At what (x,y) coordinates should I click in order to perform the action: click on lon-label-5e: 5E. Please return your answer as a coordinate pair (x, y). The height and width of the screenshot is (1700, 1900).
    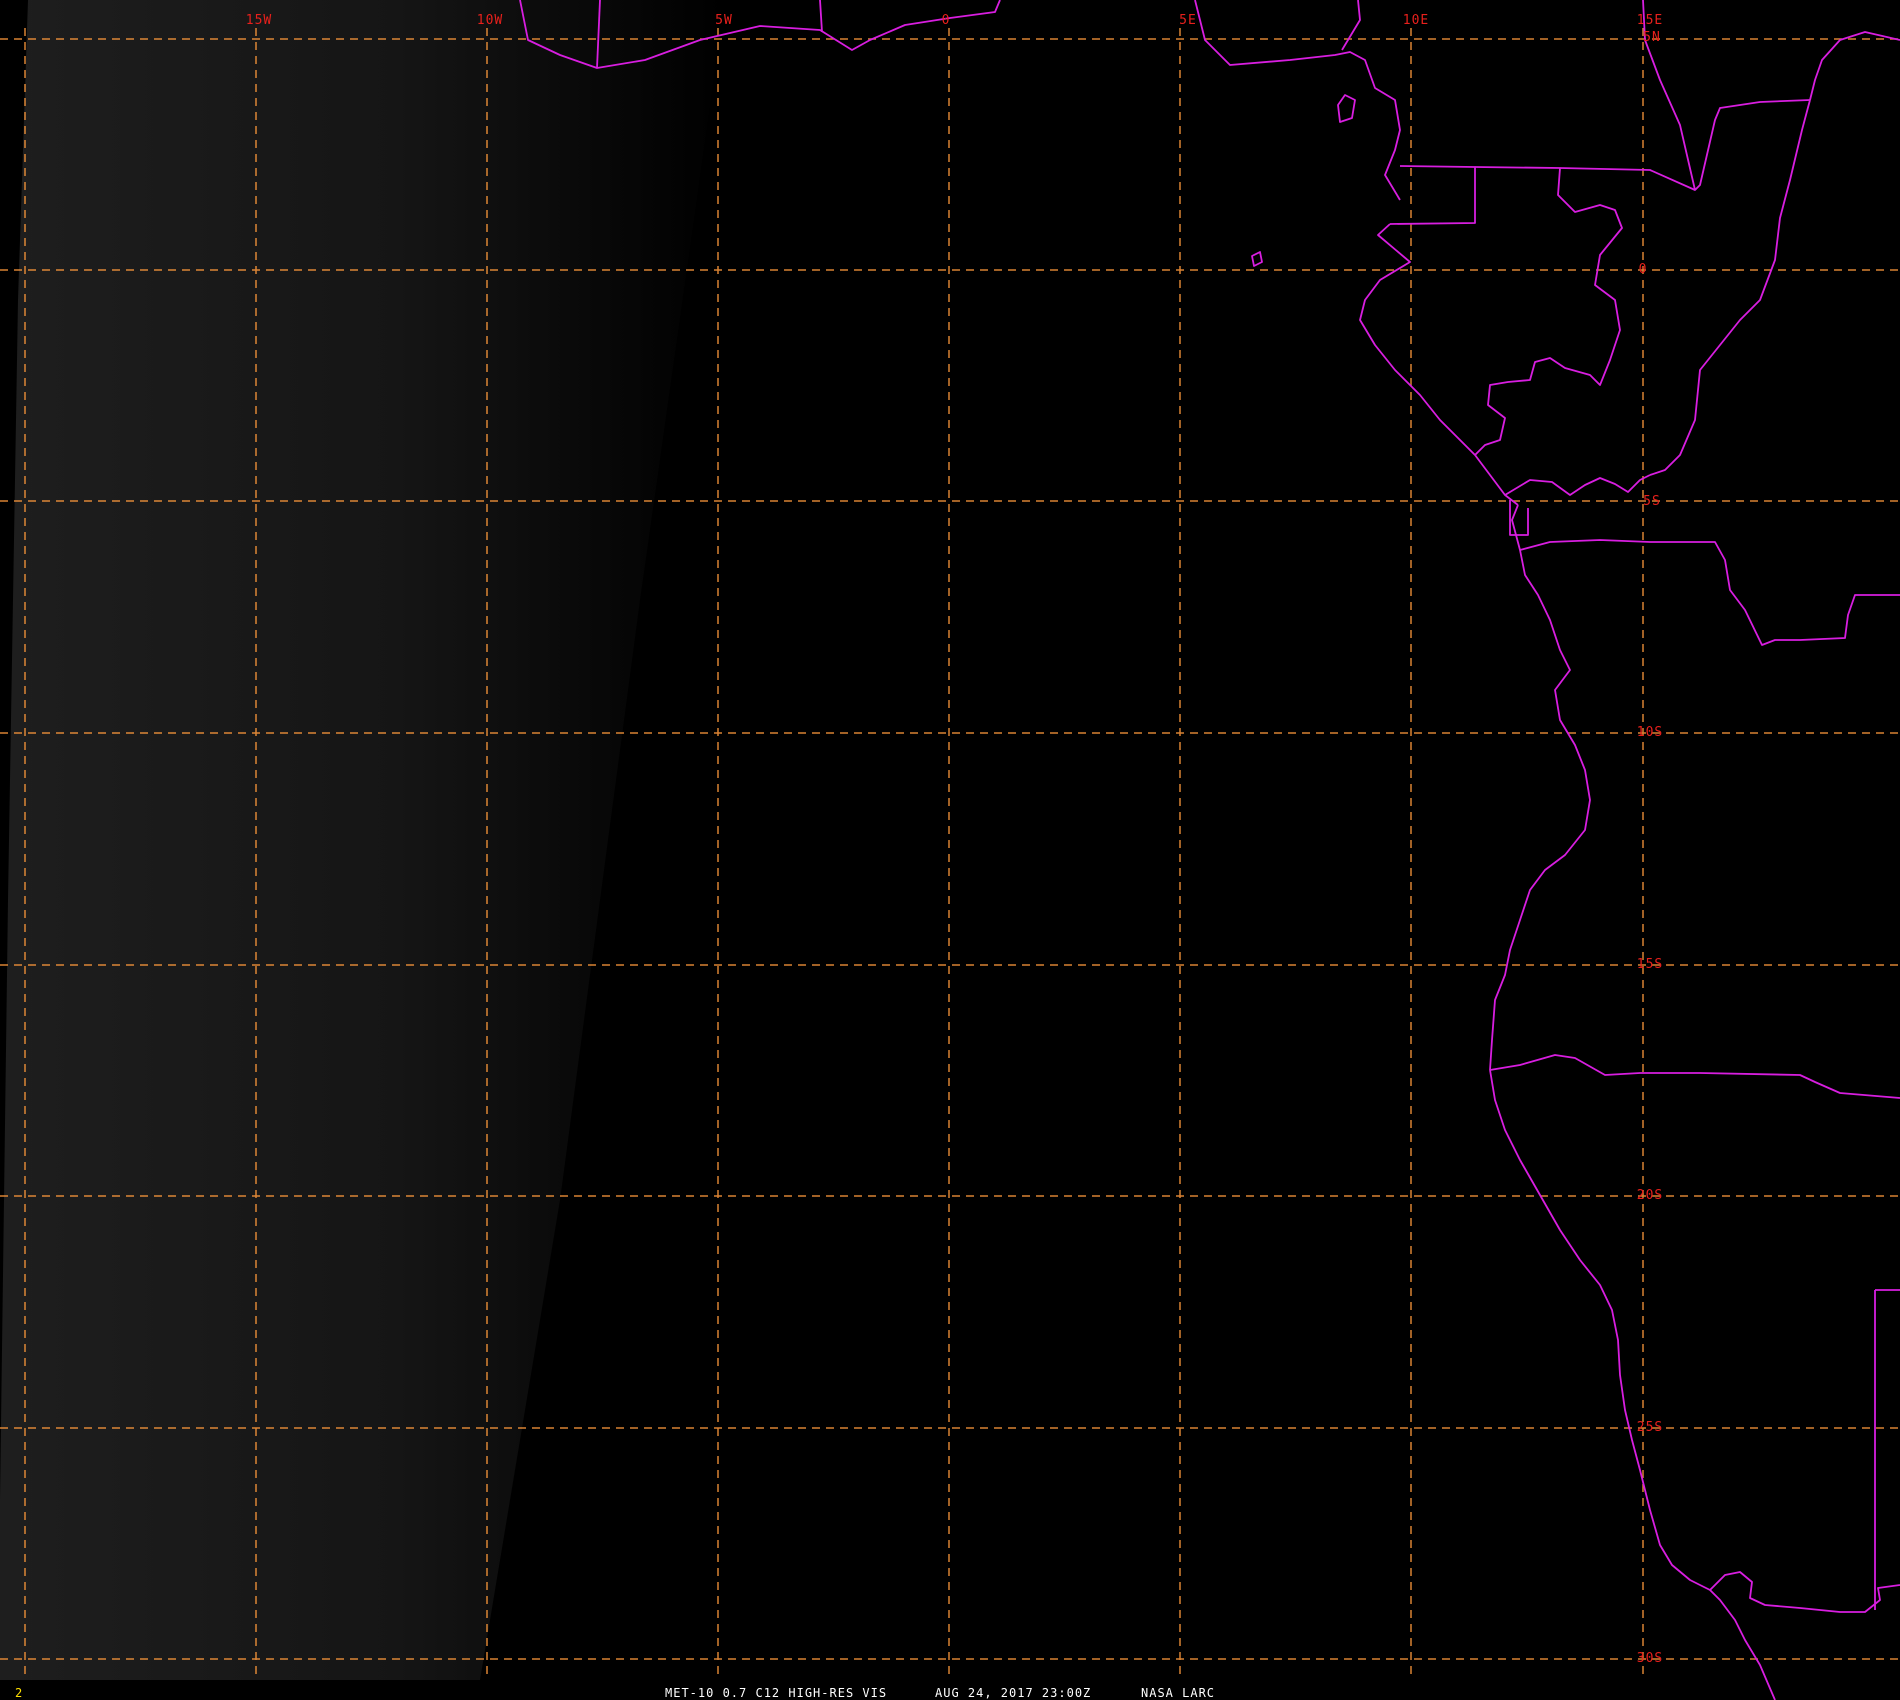
    Looking at the image, I should click on (1188, 20).